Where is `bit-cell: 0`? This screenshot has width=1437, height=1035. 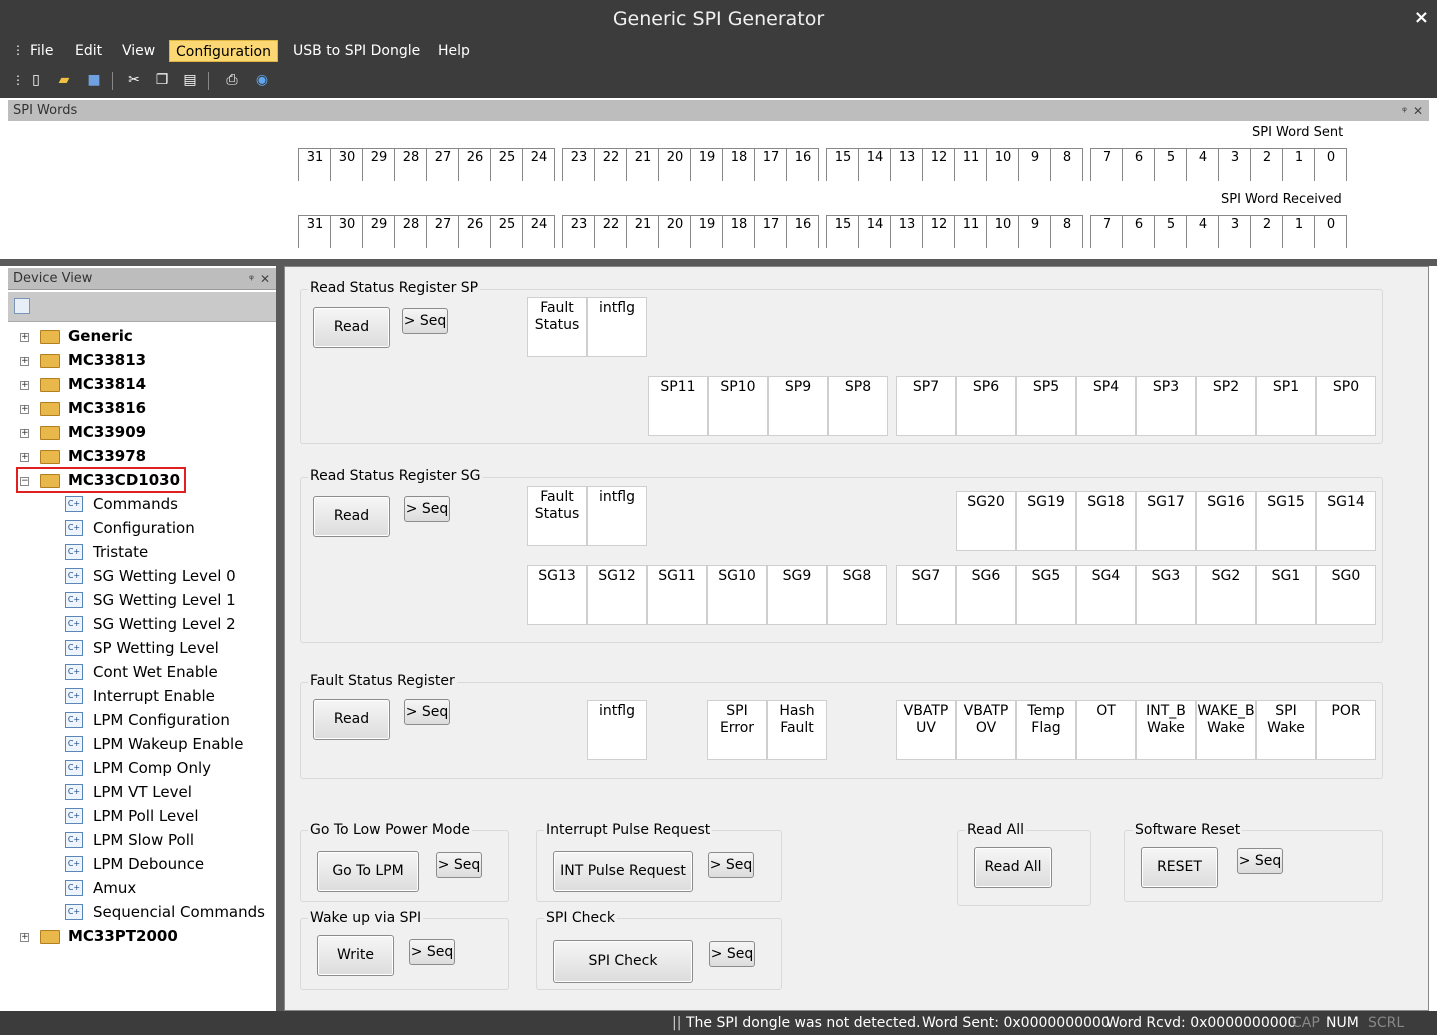 bit-cell: 0 is located at coordinates (1330, 231).